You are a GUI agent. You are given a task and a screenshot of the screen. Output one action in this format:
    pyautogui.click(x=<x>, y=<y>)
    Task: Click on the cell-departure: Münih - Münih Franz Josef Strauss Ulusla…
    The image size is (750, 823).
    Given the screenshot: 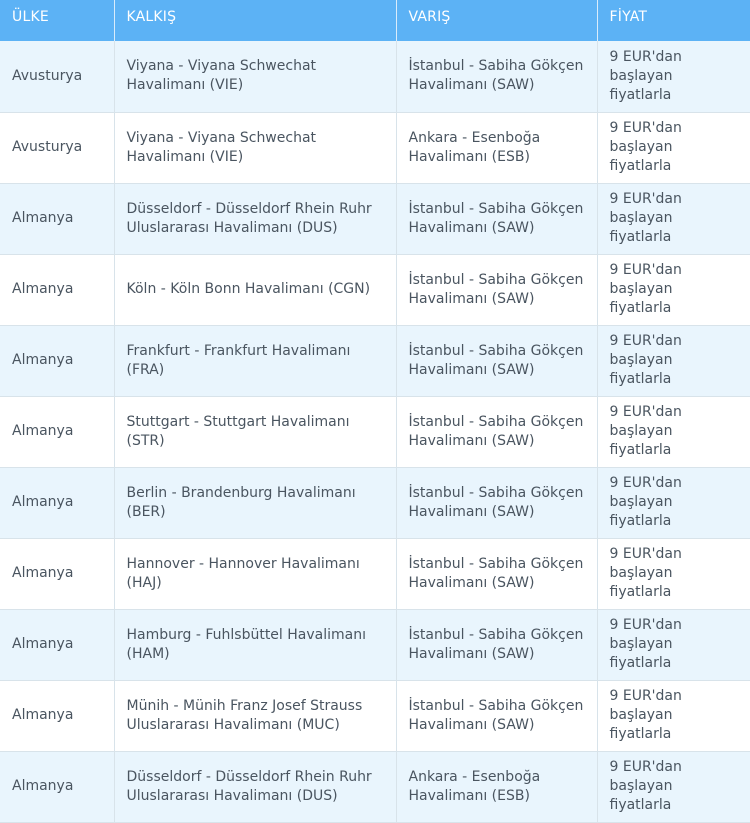 What is the action you would take?
    pyautogui.click(x=255, y=716)
    